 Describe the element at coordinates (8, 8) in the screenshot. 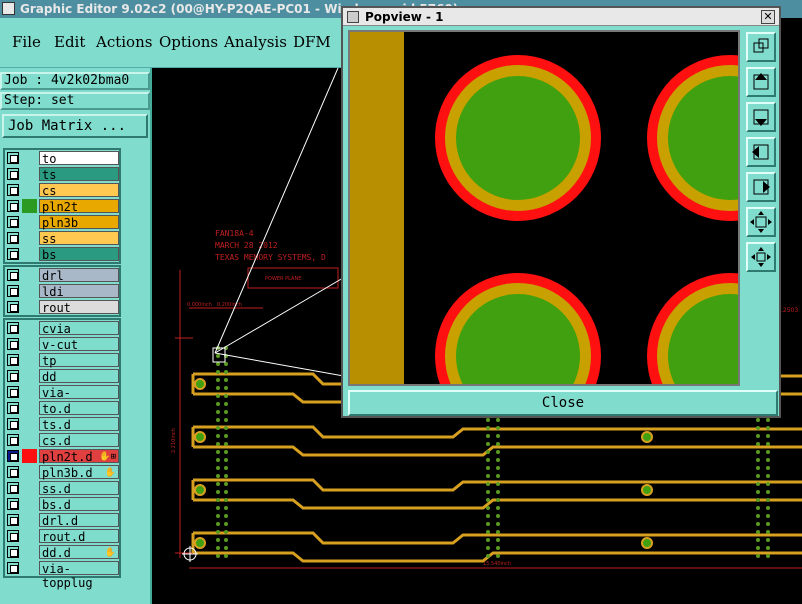

I see `window-icon` at that location.